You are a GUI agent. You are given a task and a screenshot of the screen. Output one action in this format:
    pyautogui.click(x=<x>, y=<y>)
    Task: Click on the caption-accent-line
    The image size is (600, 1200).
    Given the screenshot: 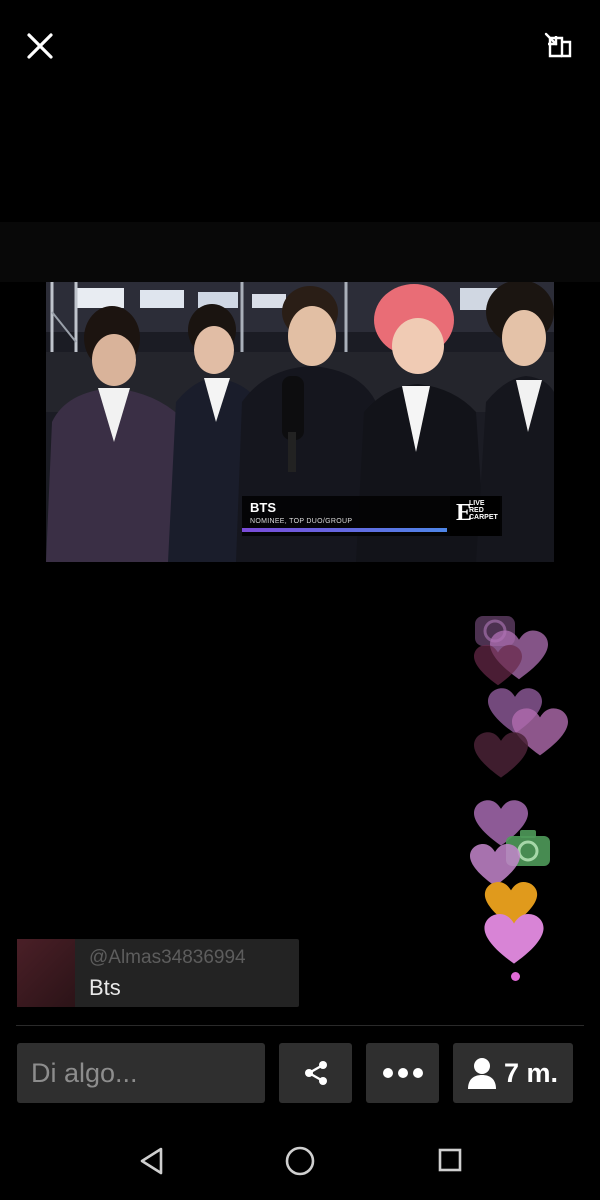 What is the action you would take?
    pyautogui.click(x=344, y=530)
    